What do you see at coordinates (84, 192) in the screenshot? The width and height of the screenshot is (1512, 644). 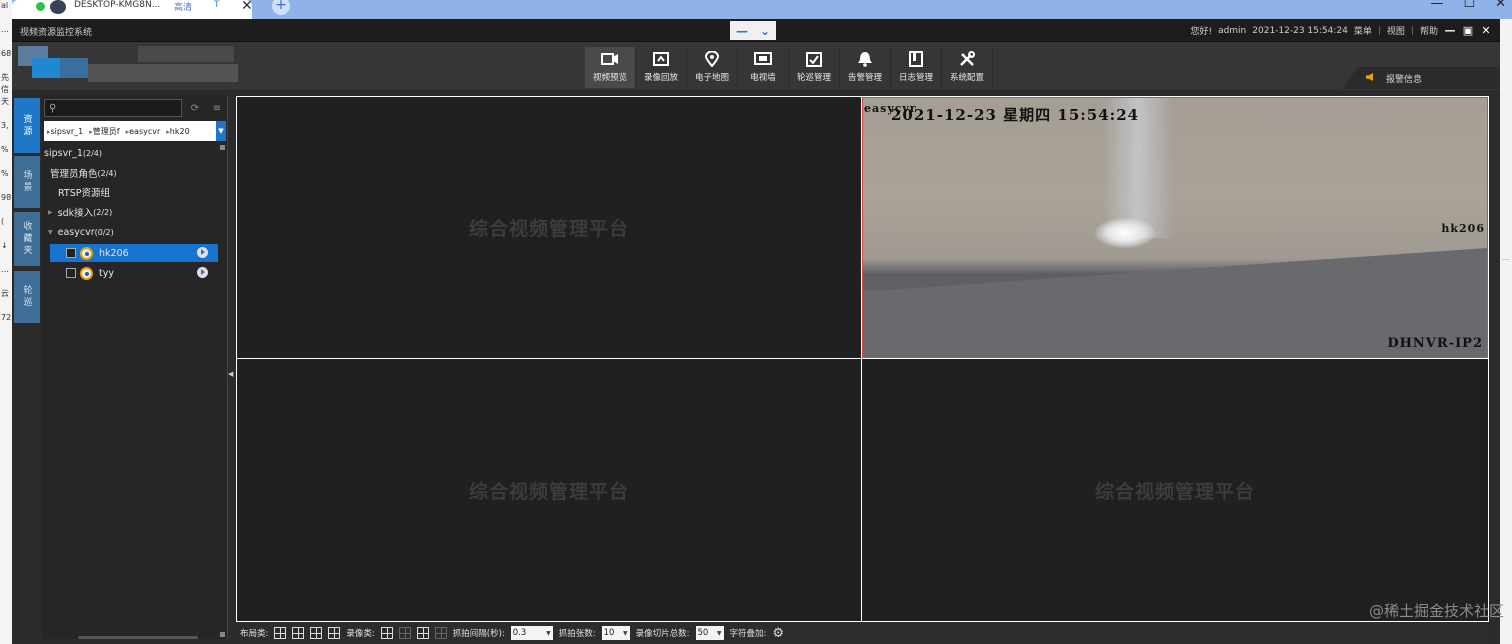 I see `tree-node-rtsp-group: RTSP资源组` at bounding box center [84, 192].